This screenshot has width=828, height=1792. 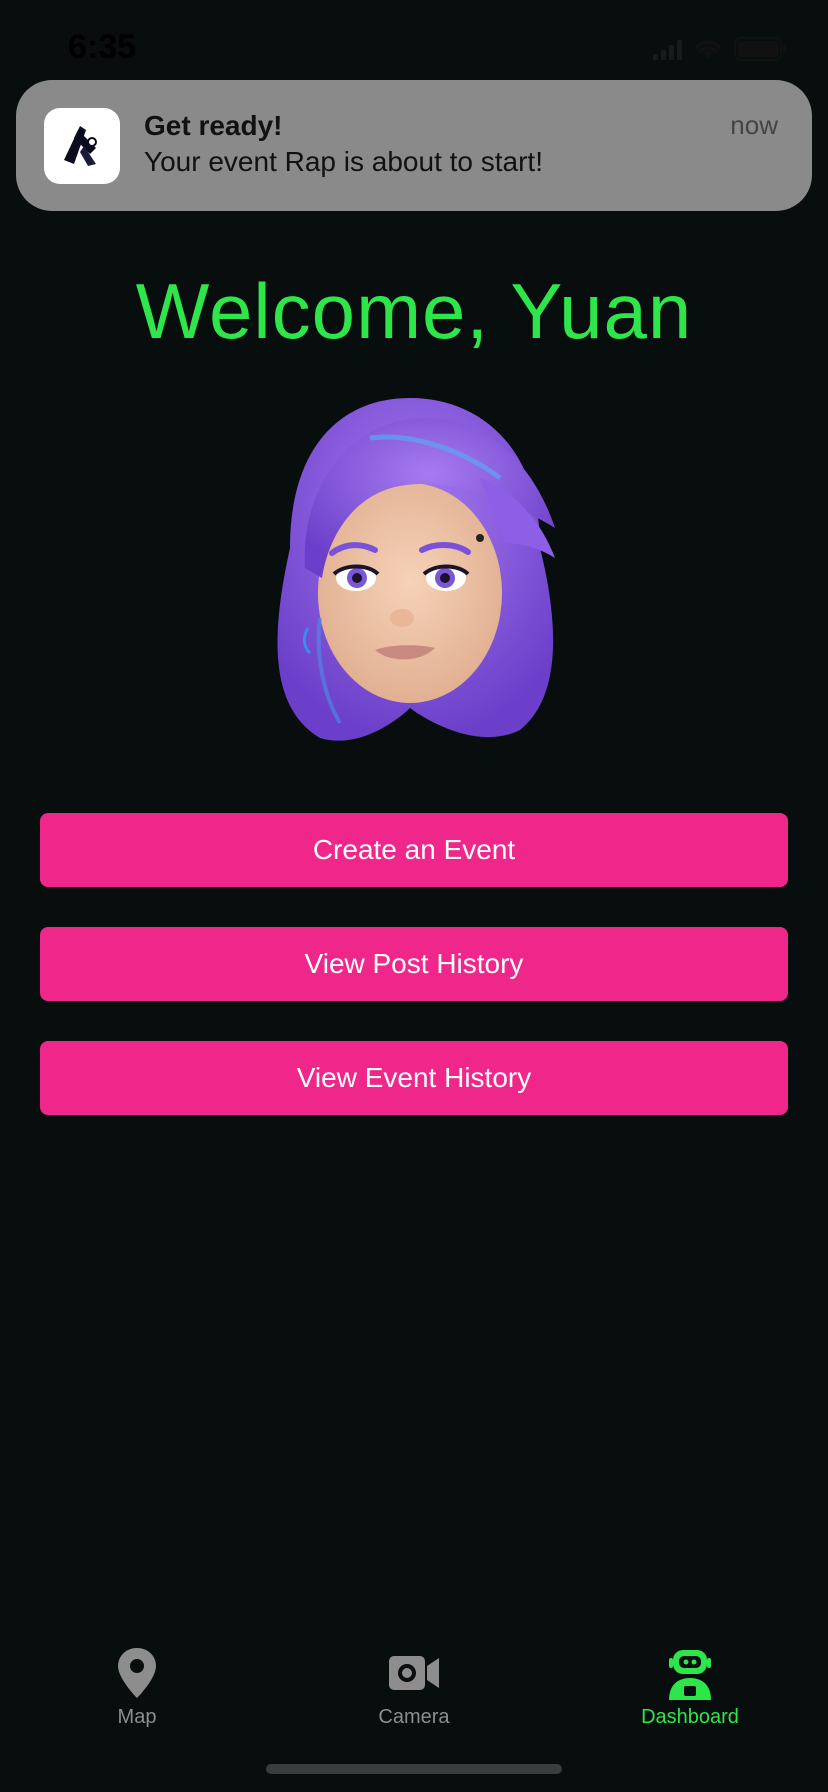 What do you see at coordinates (414, 1673) in the screenshot?
I see `video-camera-icon` at bounding box center [414, 1673].